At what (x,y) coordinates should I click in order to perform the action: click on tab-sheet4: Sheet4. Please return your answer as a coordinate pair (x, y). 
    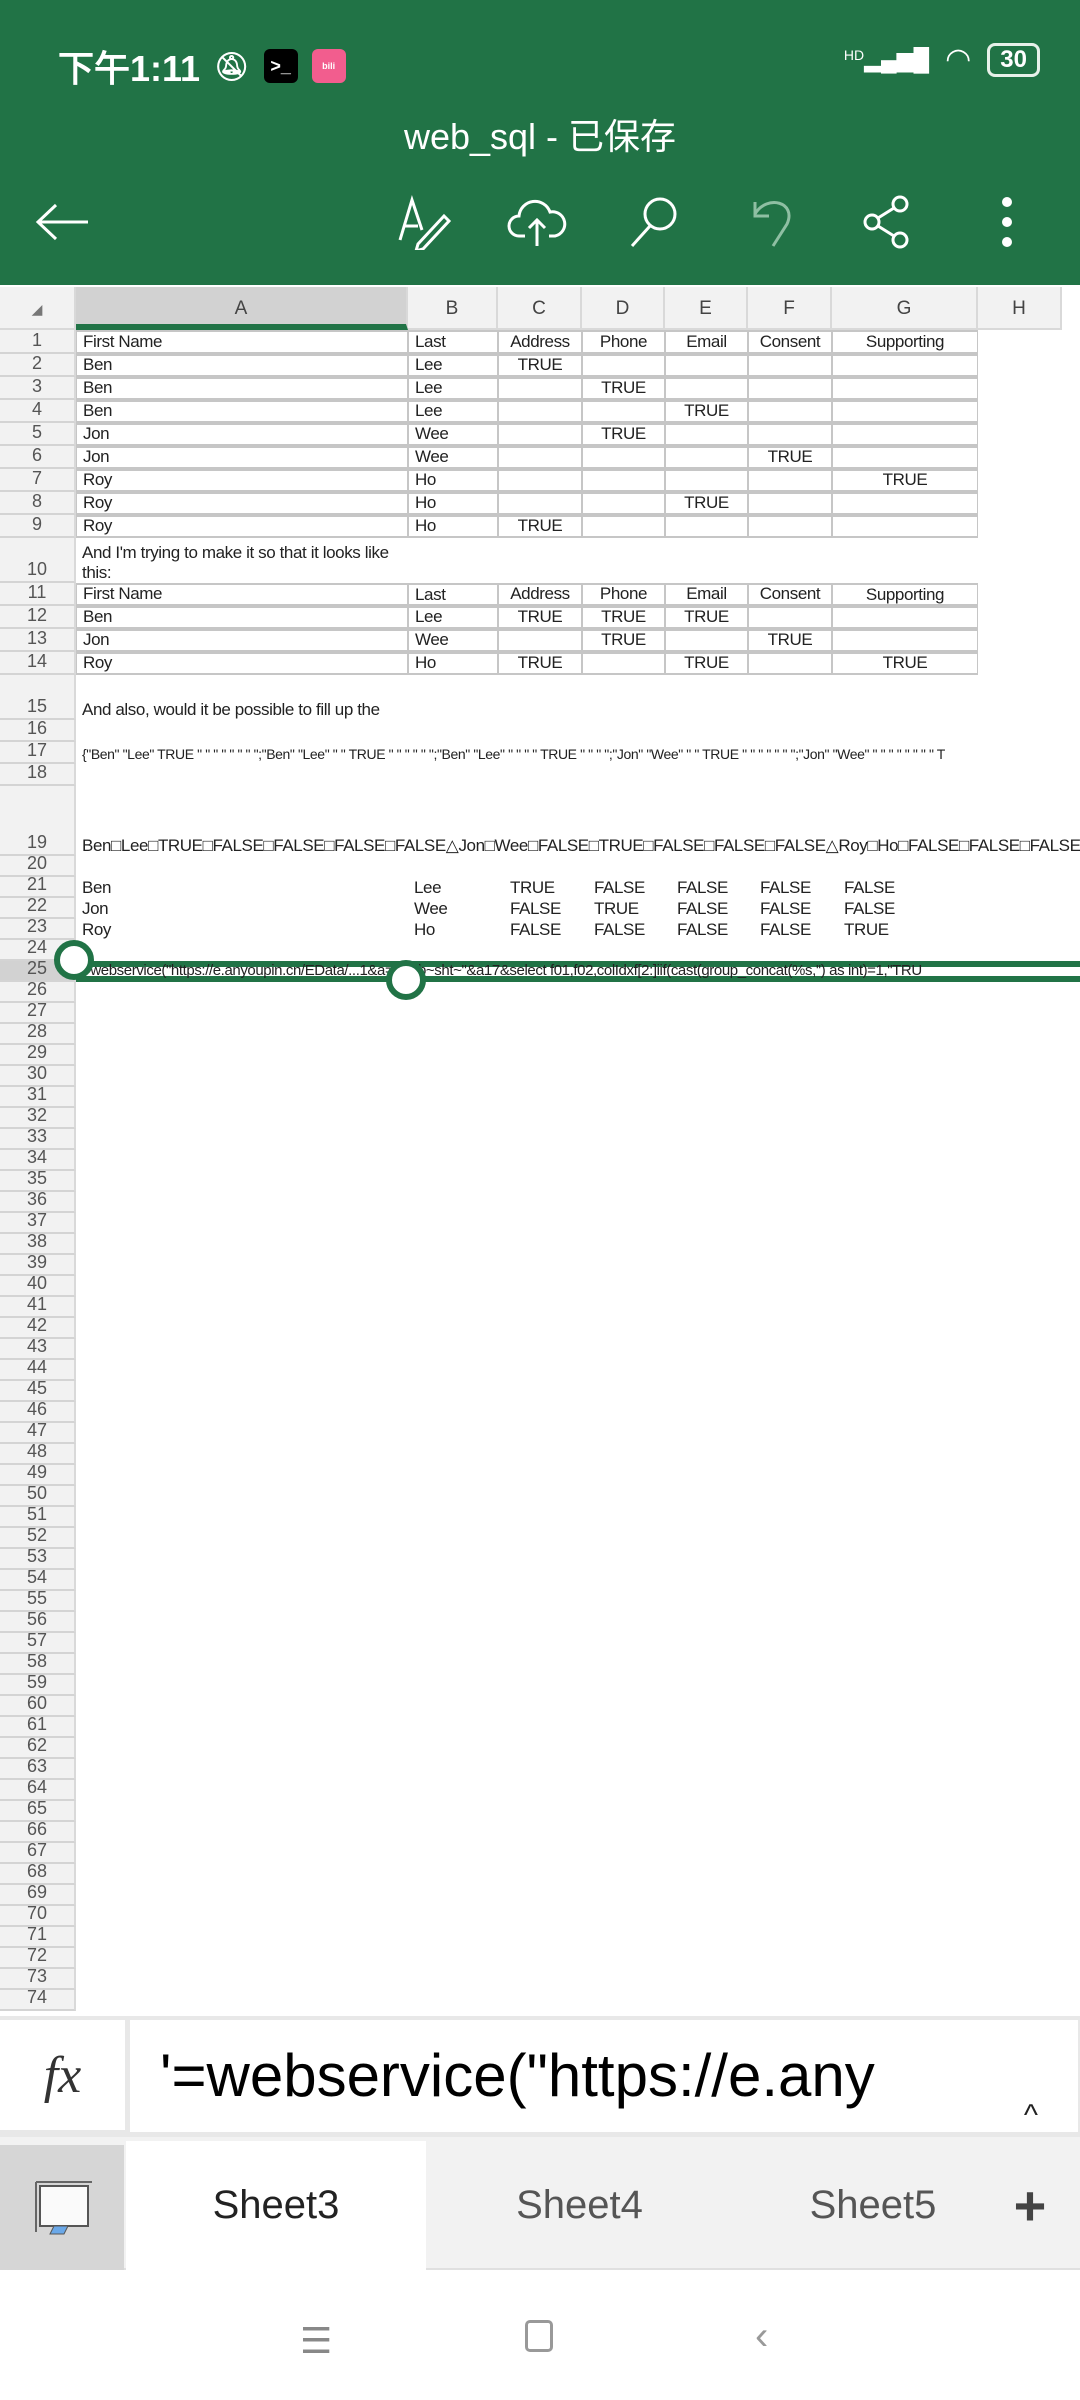
    Looking at the image, I should click on (579, 2205).